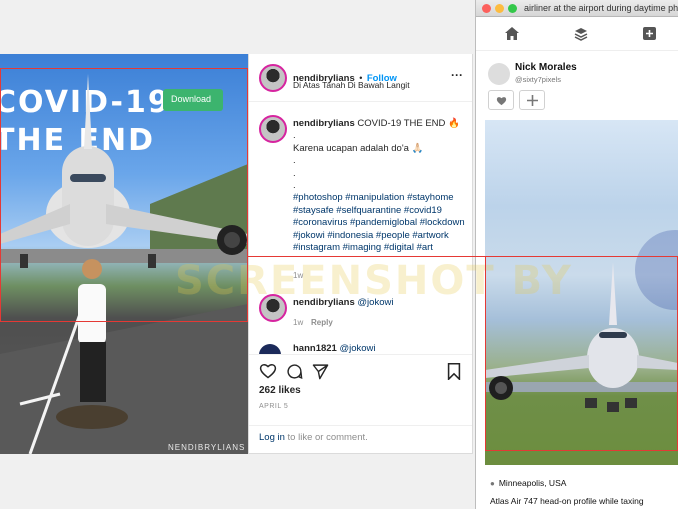 The image size is (678, 509). I want to click on comment: hann1821 @jokowi, so click(334, 349).